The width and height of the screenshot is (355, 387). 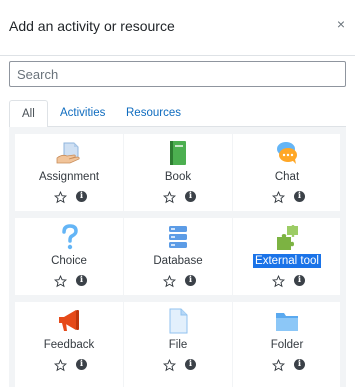 What do you see at coordinates (341, 24) in the screenshot?
I see `close-icon: ×` at bounding box center [341, 24].